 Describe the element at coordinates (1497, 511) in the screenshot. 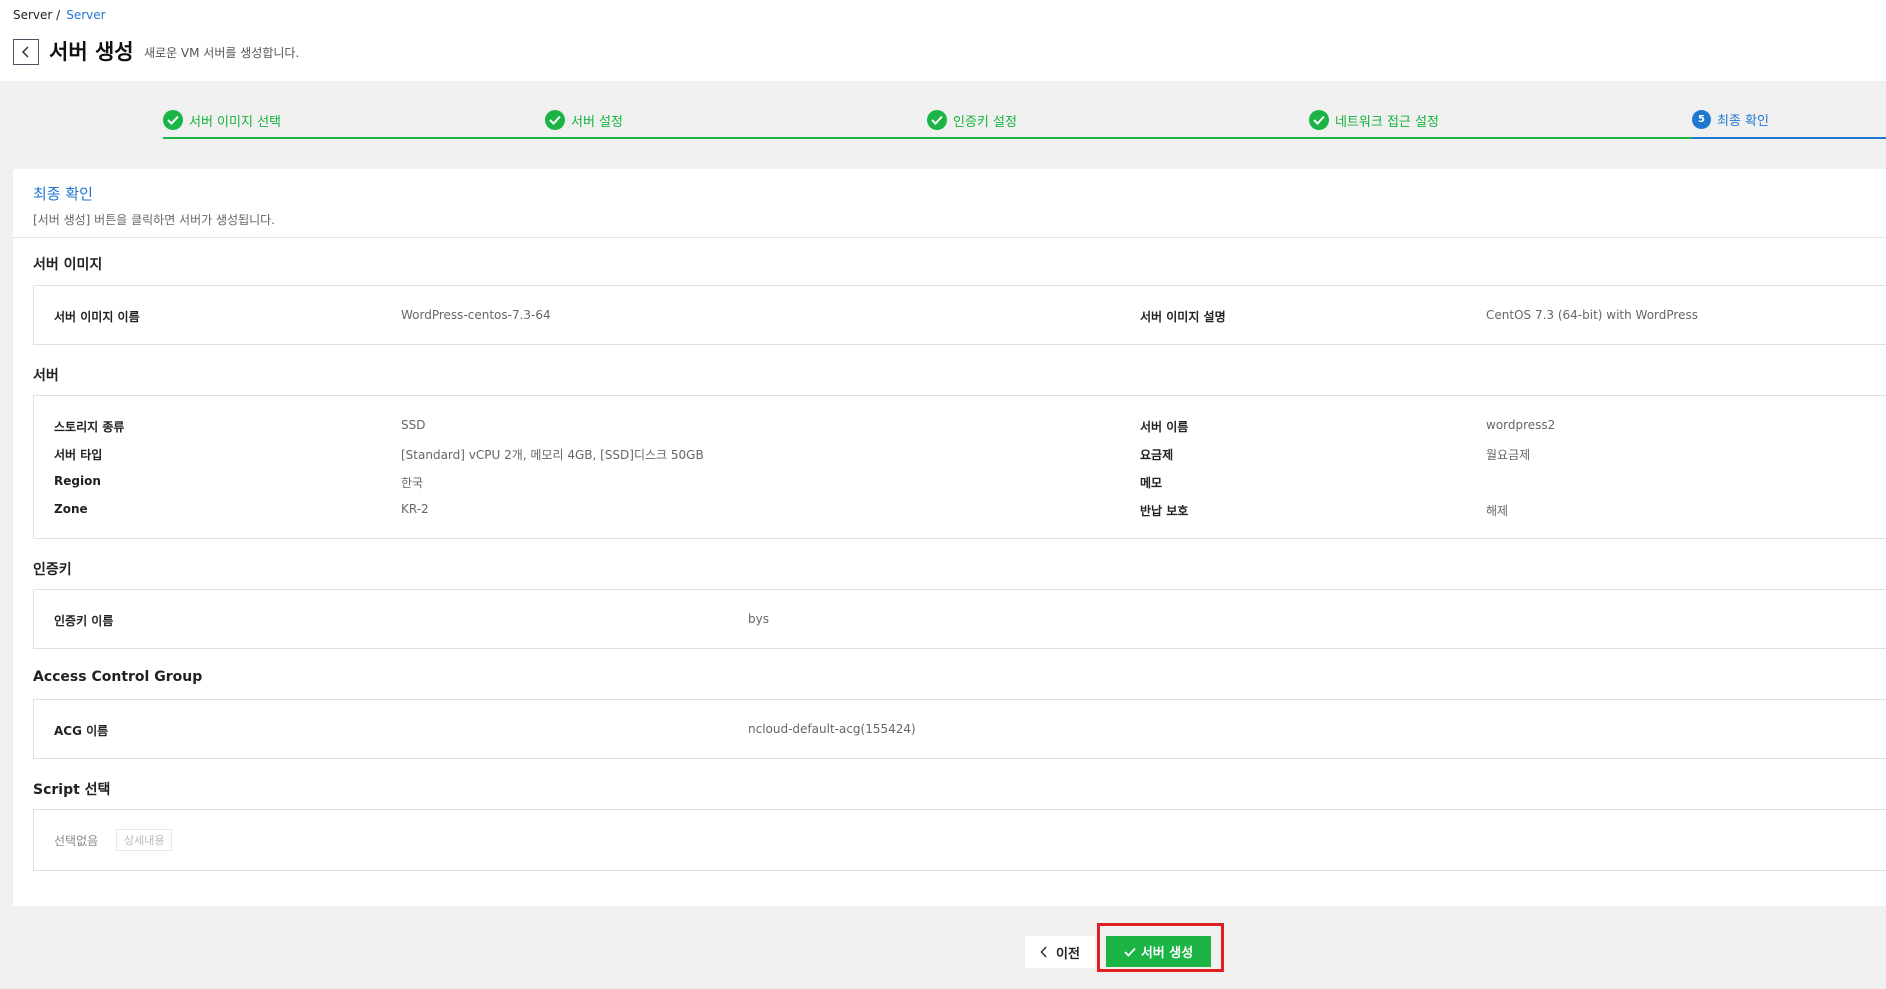

I see `return-protection-value: 해제` at that location.